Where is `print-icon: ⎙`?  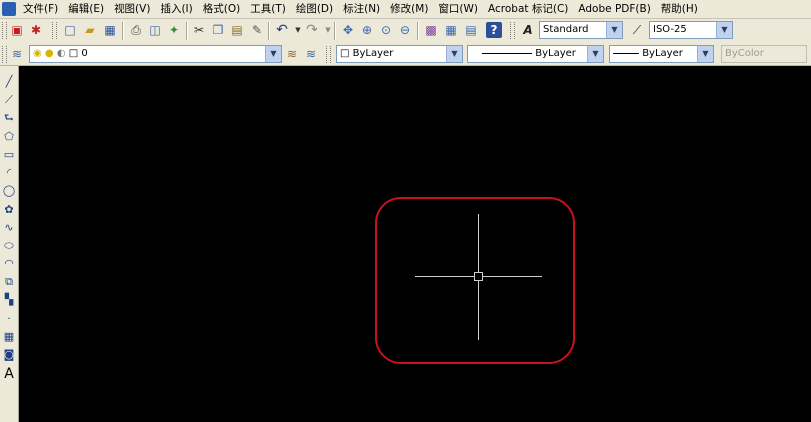
print-icon: ⎙ is located at coordinates (136, 30).